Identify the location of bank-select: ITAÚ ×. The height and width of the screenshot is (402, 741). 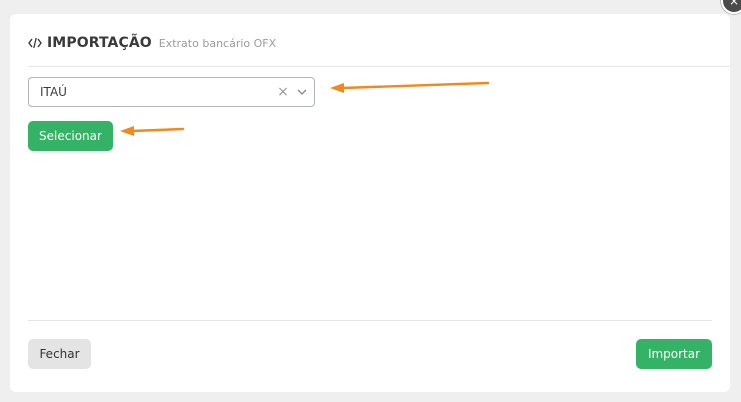
(171, 92).